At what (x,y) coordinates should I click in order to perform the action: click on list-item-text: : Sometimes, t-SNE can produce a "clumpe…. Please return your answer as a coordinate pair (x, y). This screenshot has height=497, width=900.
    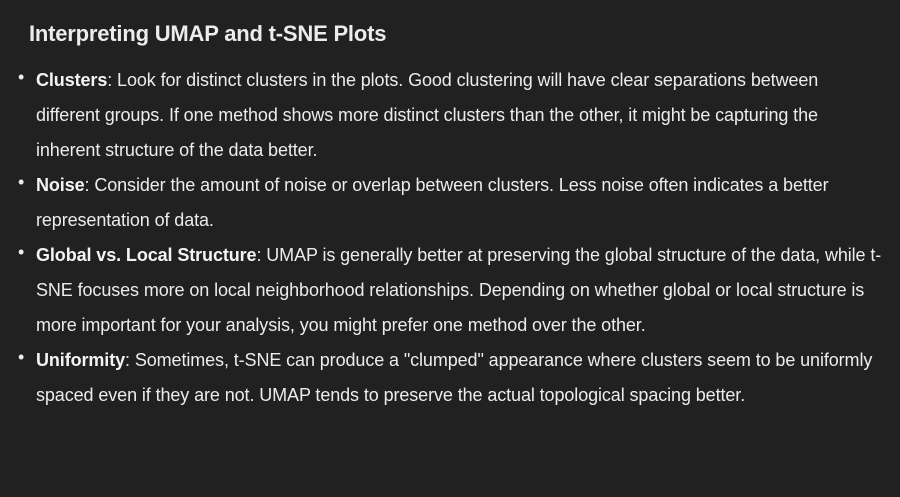
    Looking at the image, I should click on (454, 377).